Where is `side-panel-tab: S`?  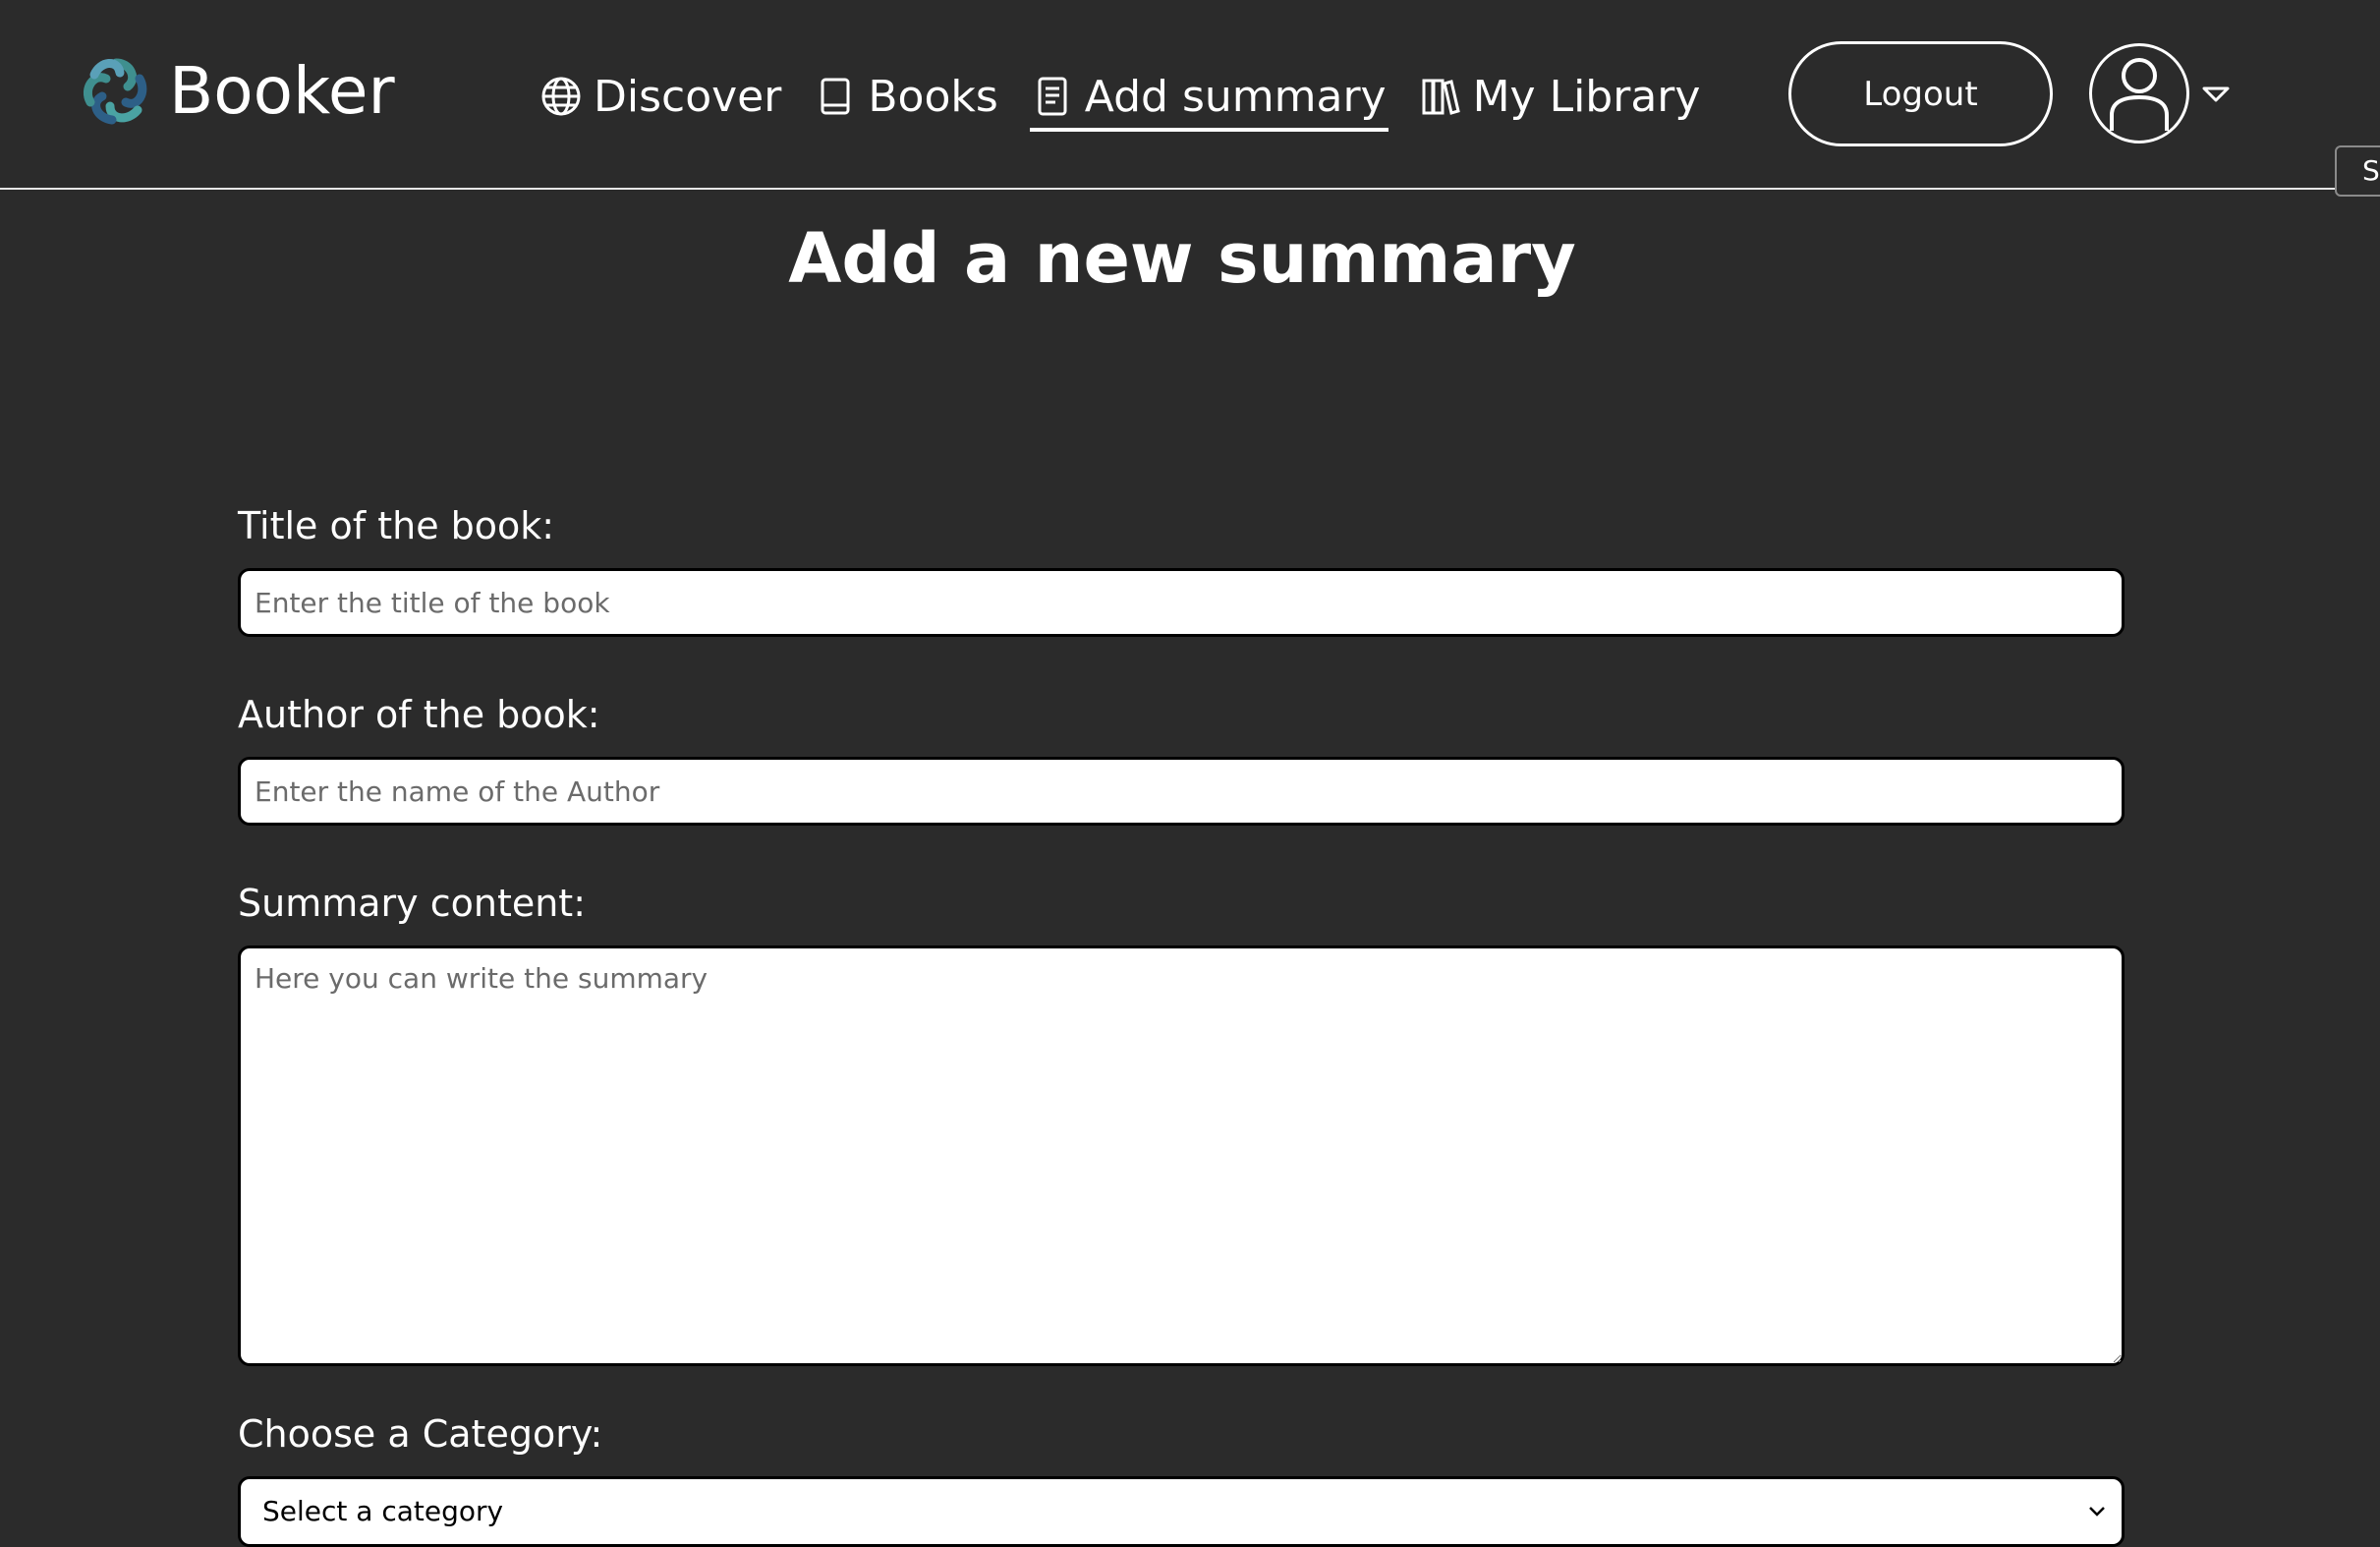
side-panel-tab: S is located at coordinates (2357, 171).